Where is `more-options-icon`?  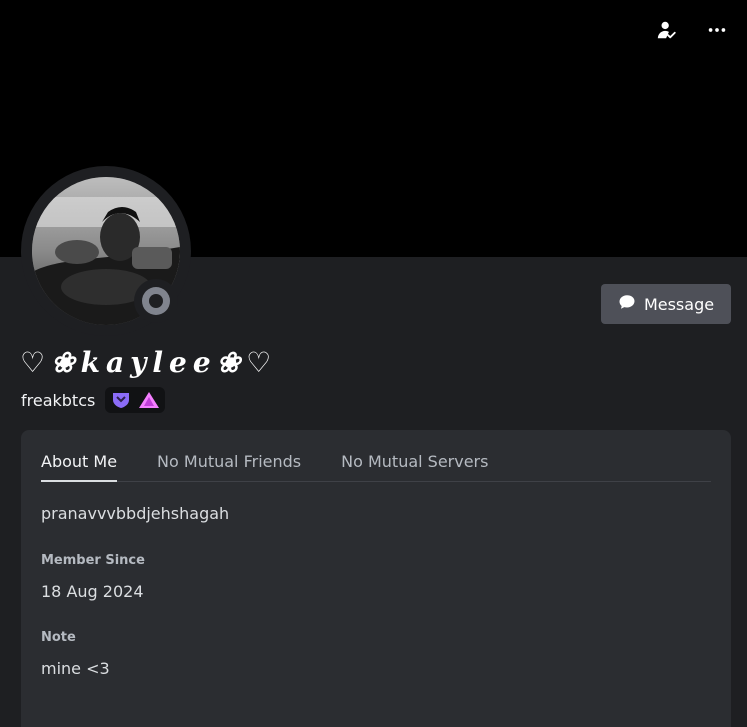 more-options-icon is located at coordinates (717, 30).